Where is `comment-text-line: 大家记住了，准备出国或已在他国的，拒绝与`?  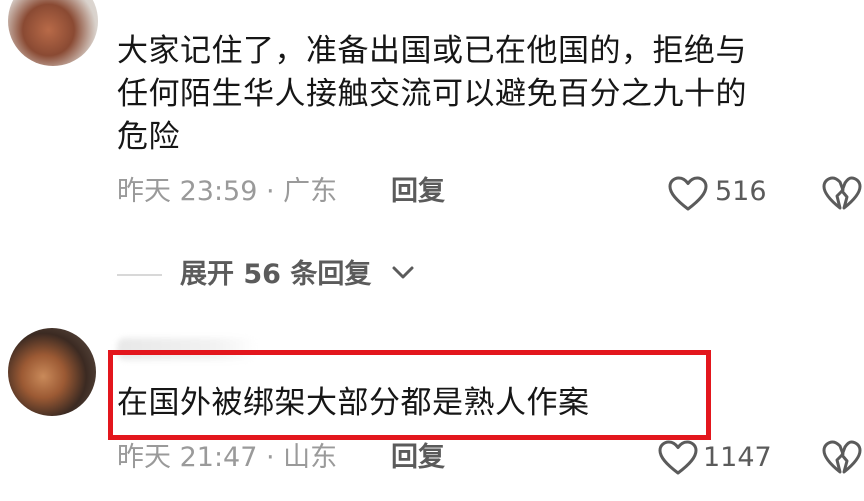 comment-text-line: 大家记住了，准备出国或已在他国的，拒绝与 is located at coordinates (432, 51).